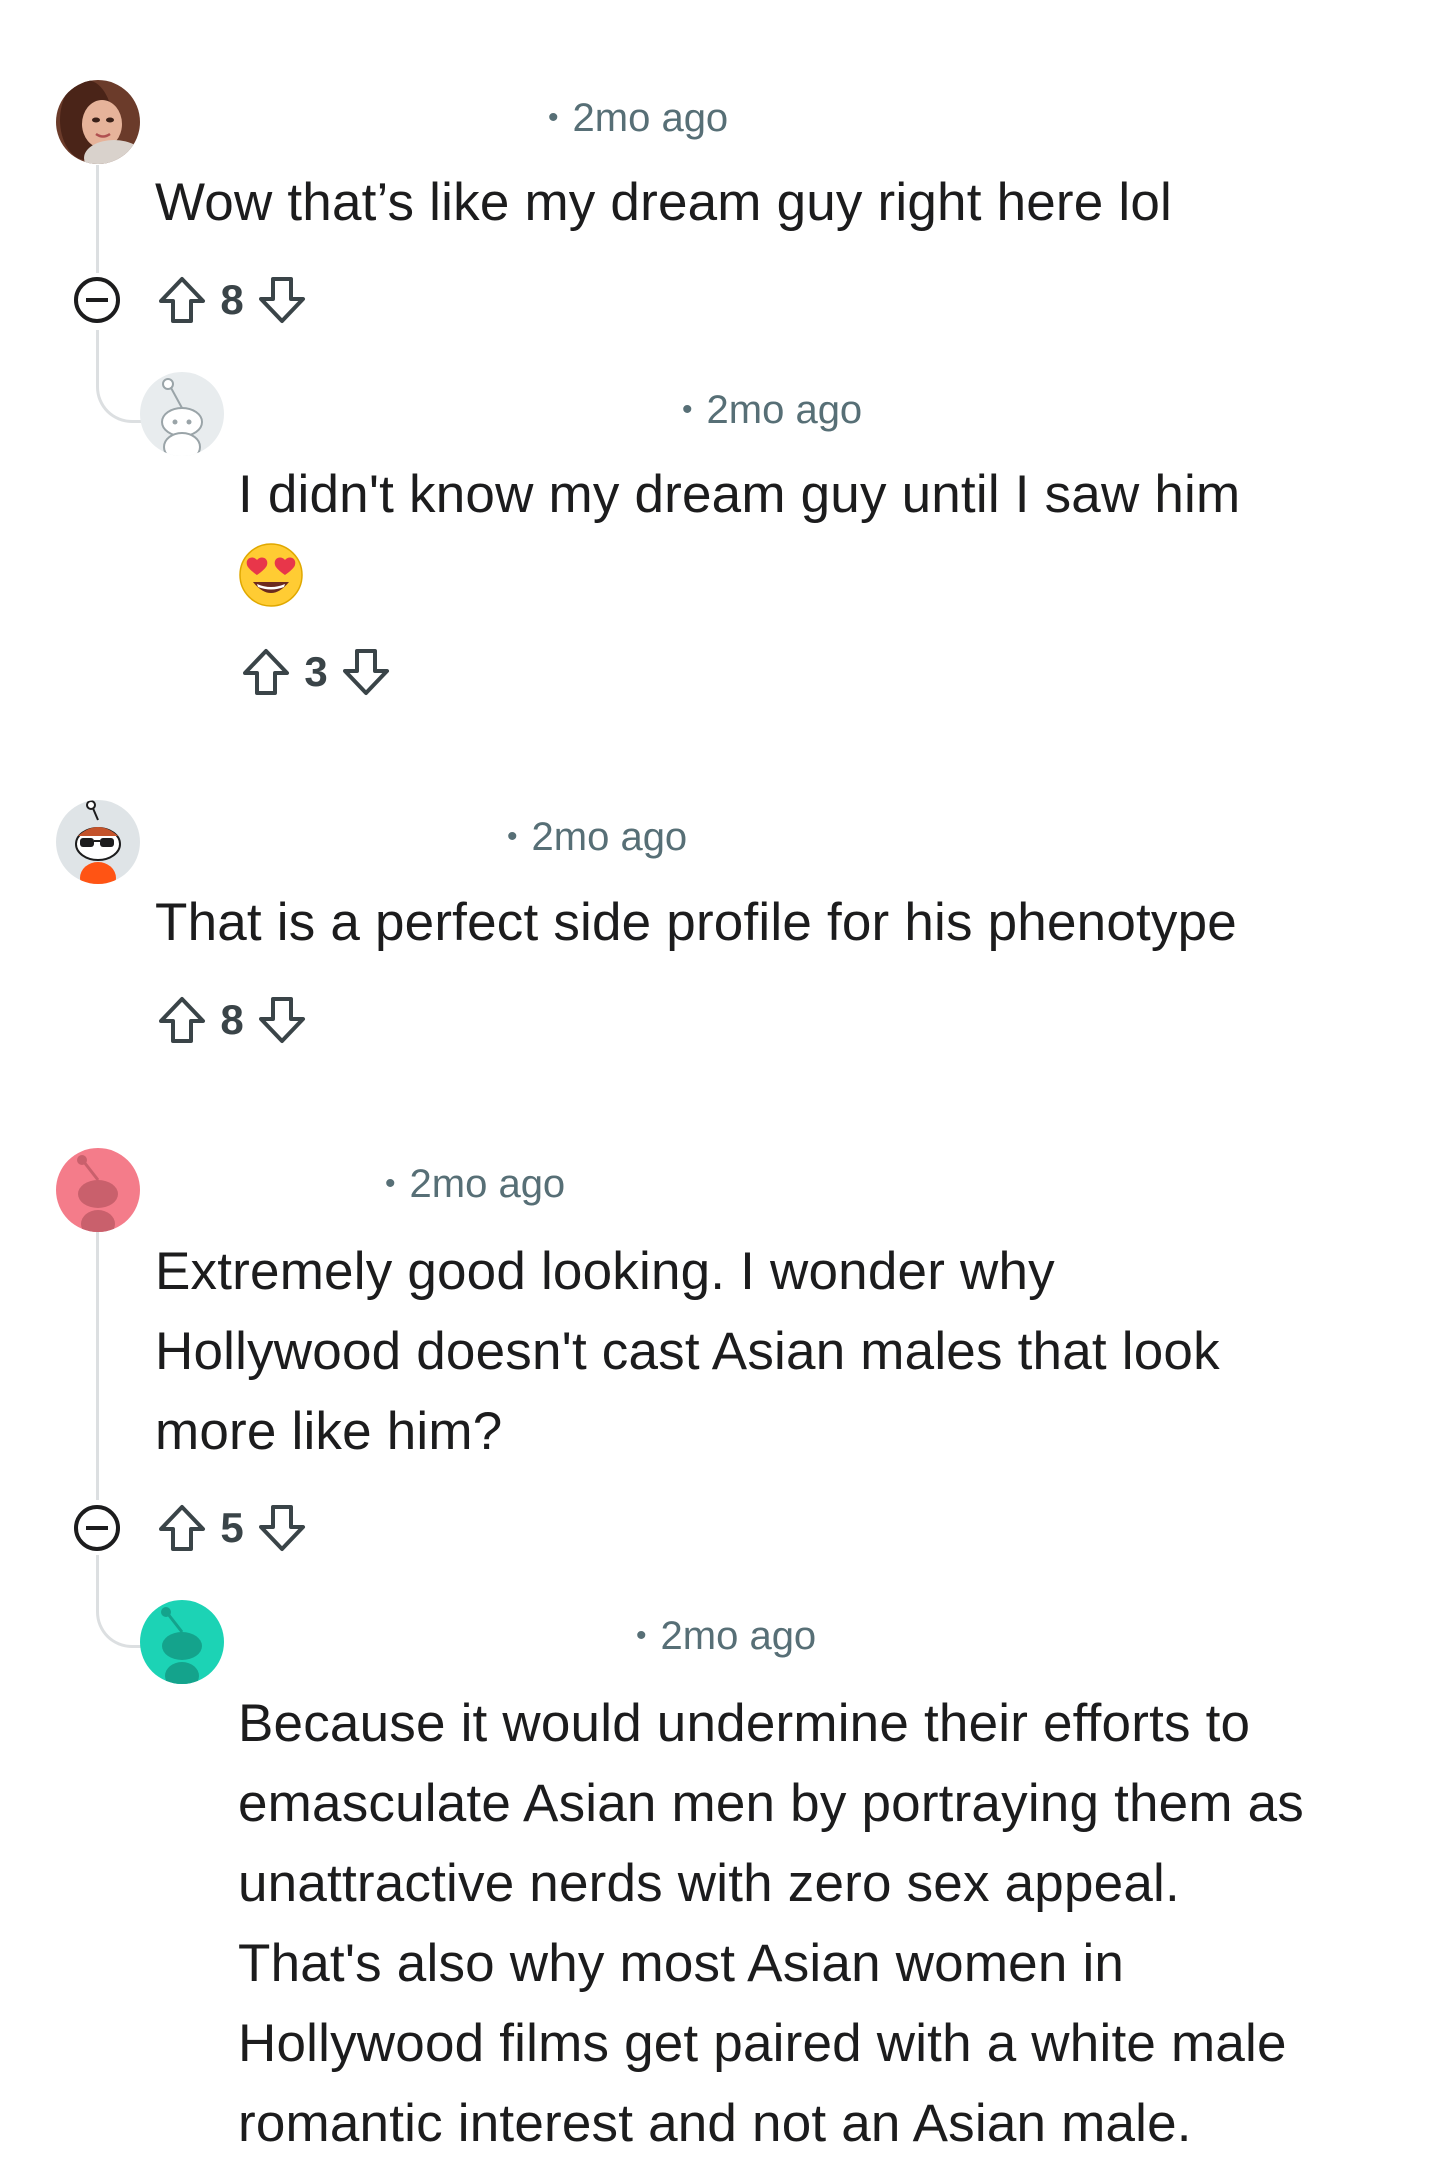 Image resolution: width=1440 pixels, height=2165 pixels. I want to click on snoo-white-avatar-icon, so click(182, 414).